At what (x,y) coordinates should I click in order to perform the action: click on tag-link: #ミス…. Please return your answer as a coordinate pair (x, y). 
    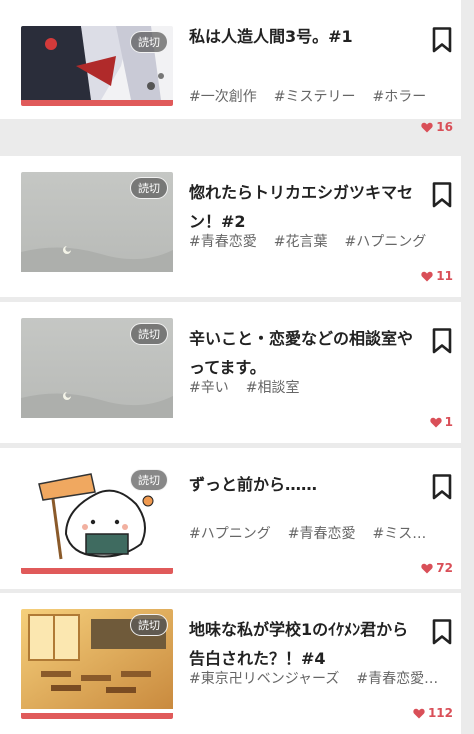
    Looking at the image, I should click on (399, 534).